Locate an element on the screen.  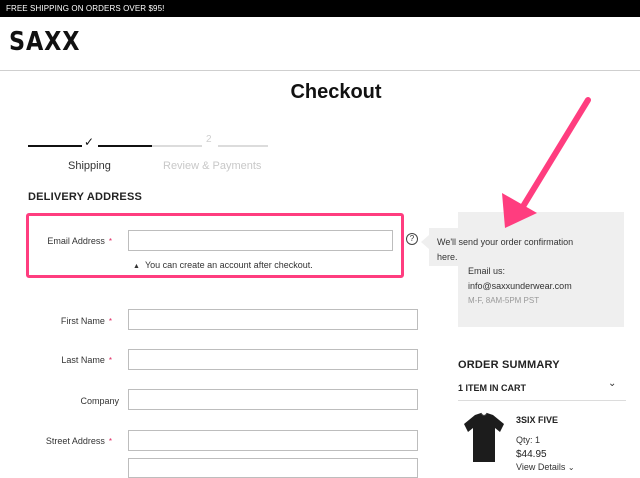
product-qty: Qty: 1 is located at coordinates (528, 440).